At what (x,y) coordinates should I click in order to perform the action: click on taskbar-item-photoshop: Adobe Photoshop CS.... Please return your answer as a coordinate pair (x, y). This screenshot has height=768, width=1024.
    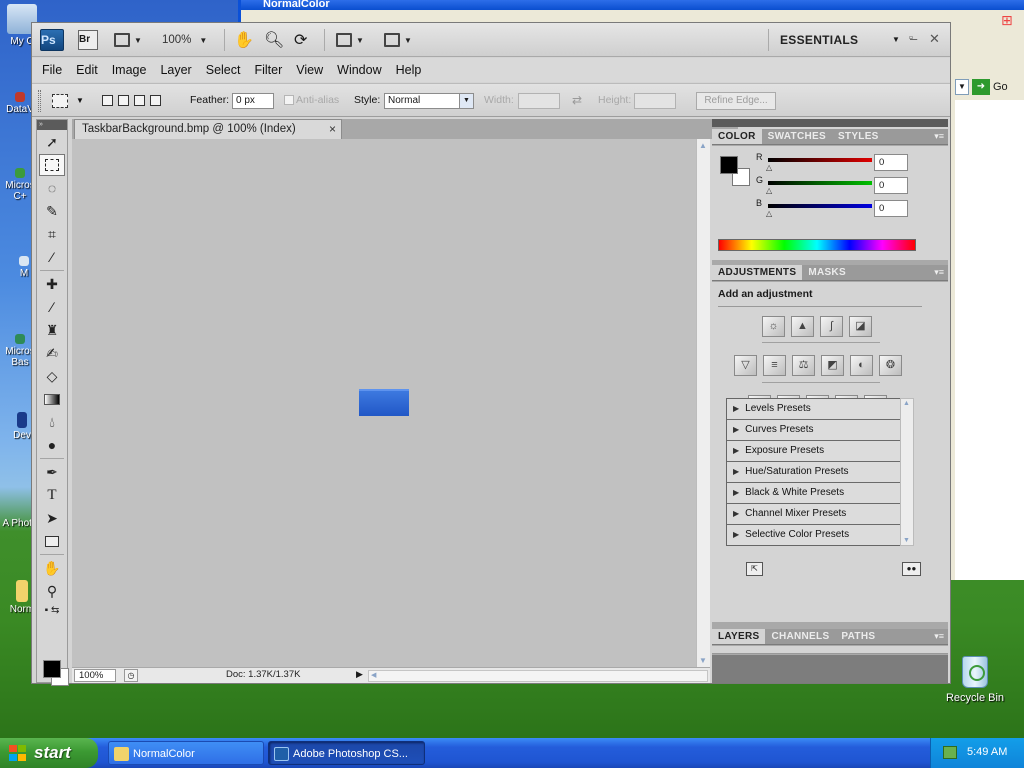
    Looking at the image, I should click on (346, 753).